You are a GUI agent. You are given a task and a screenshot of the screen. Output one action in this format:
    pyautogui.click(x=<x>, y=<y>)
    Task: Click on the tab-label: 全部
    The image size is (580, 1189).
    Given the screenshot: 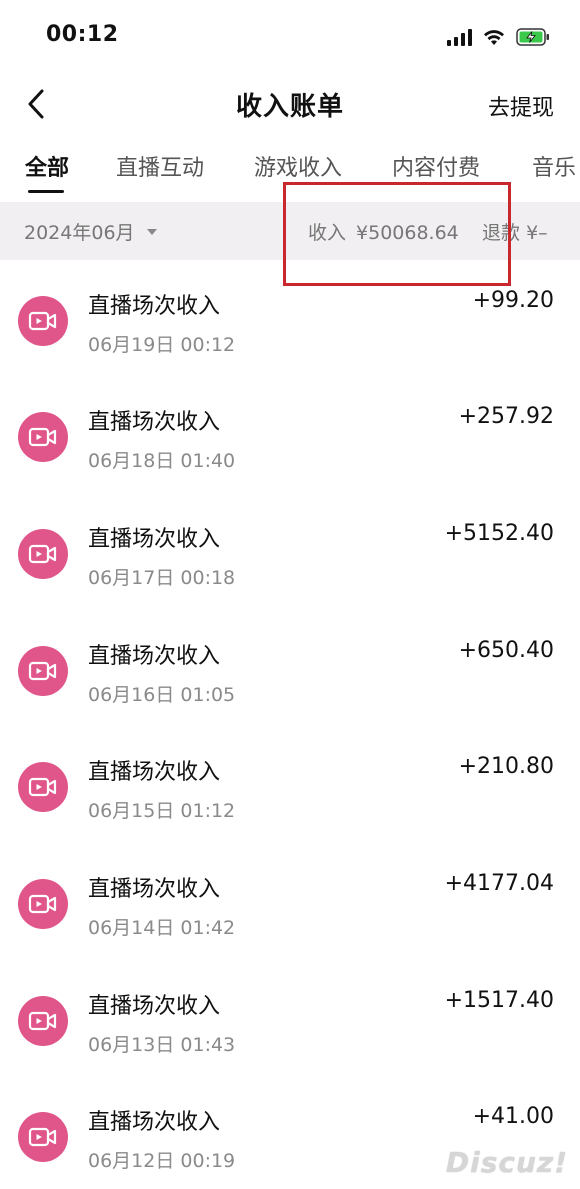 What is the action you would take?
    pyautogui.click(x=47, y=168)
    